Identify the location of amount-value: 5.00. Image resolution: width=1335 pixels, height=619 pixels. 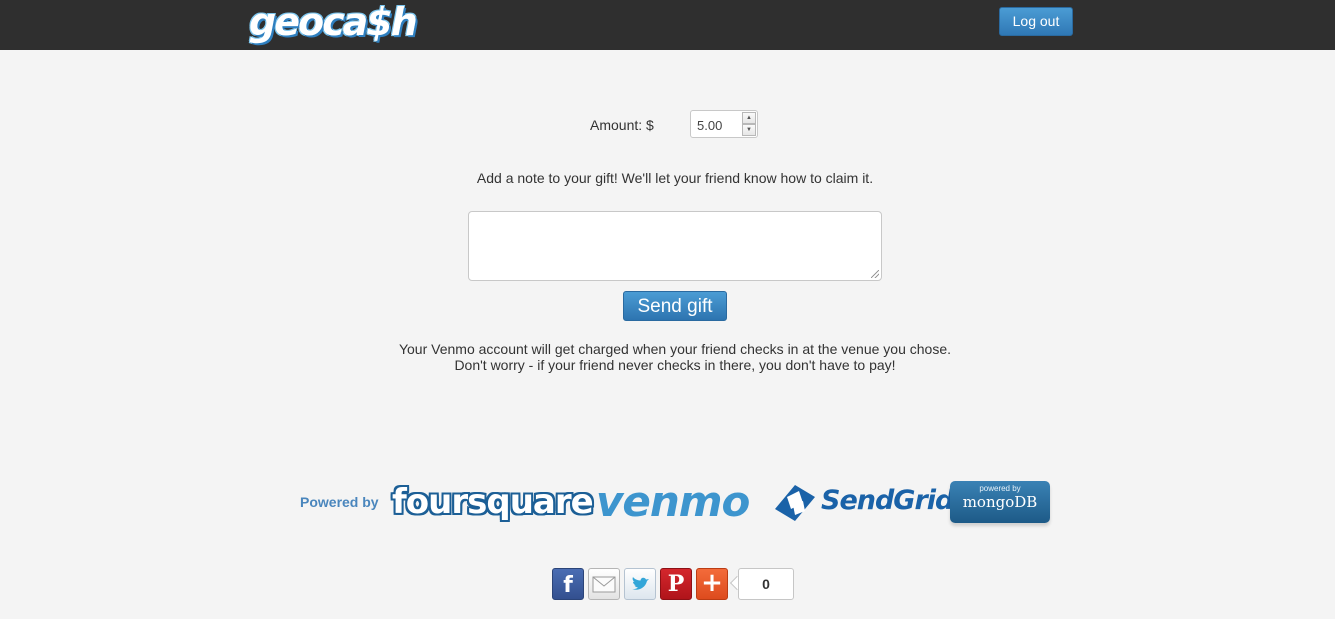
(710, 125).